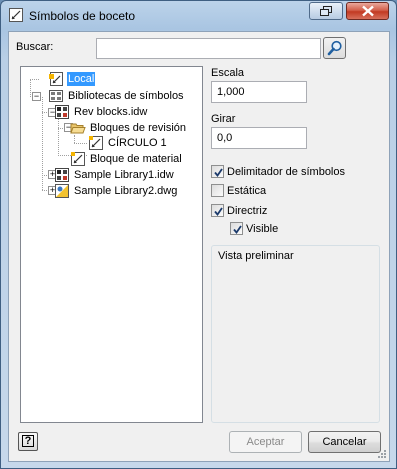  I want to click on tree-item-local: Local, so click(72, 79).